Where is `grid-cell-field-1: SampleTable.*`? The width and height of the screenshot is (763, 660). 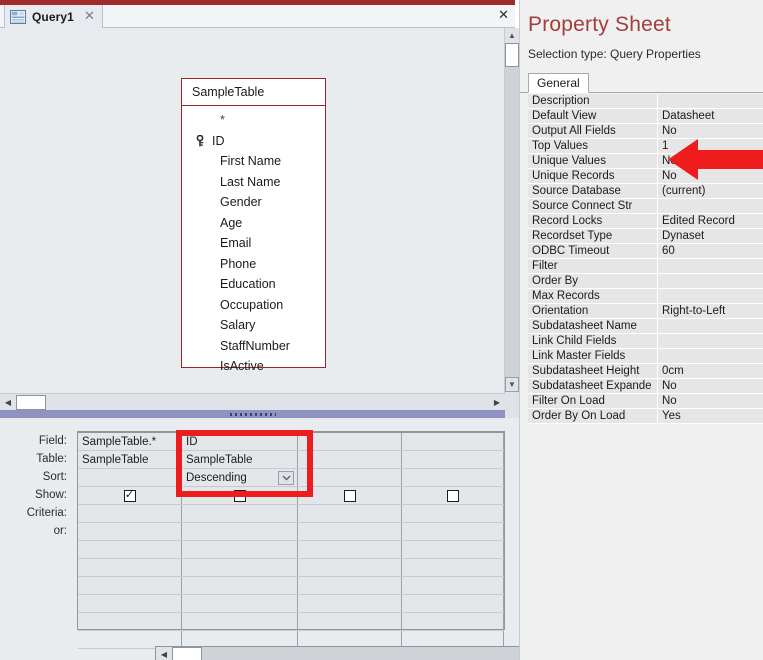 grid-cell-field-1: SampleTable.* is located at coordinates (130, 441).